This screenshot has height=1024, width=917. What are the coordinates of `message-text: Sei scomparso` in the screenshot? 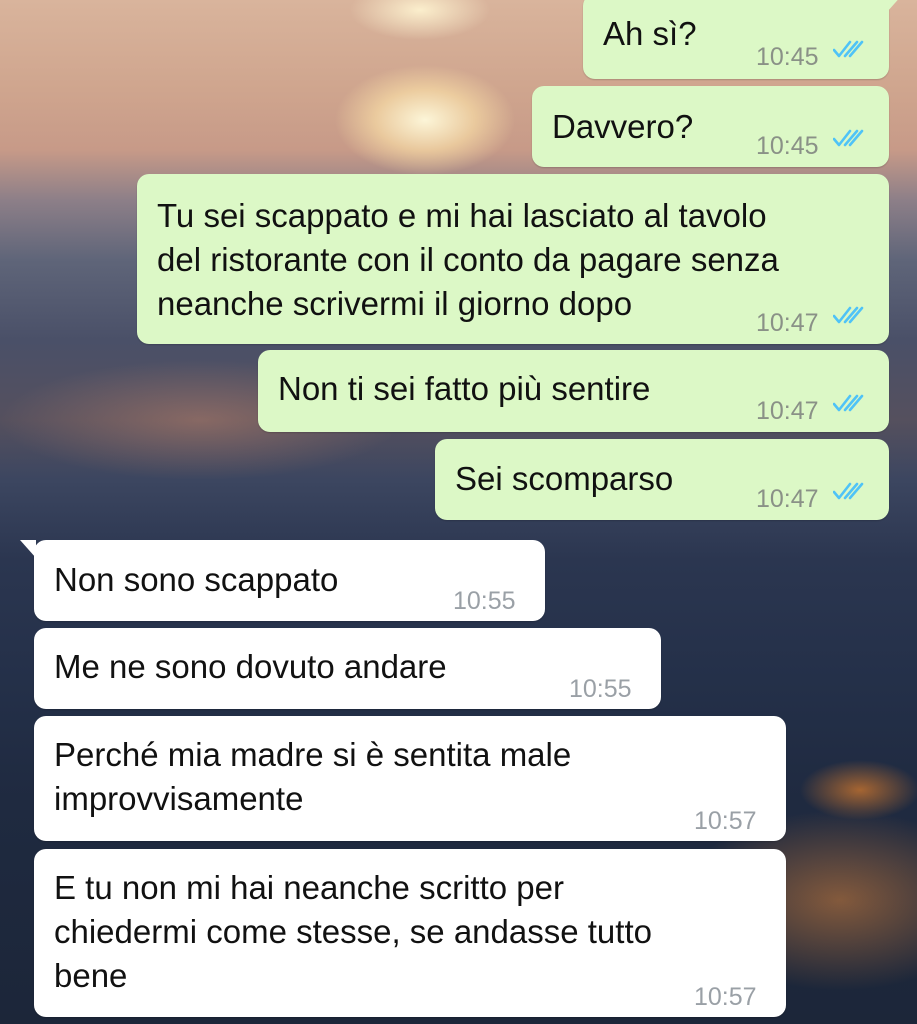 It's located at (564, 478).